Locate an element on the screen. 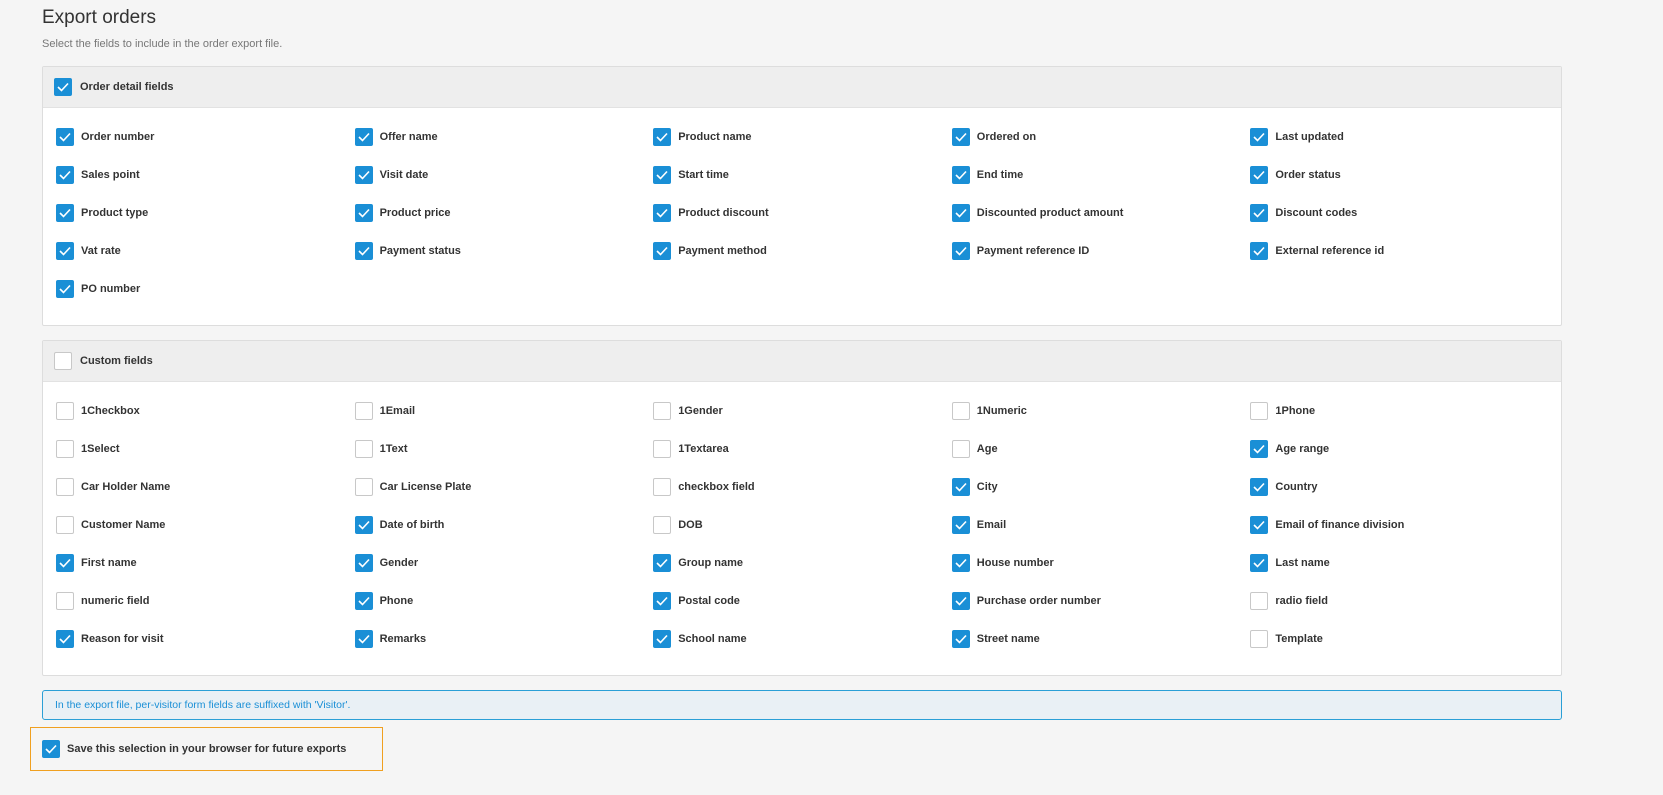 The width and height of the screenshot is (1663, 795). custom-field-item: Reason for visit is located at coordinates (205, 639).